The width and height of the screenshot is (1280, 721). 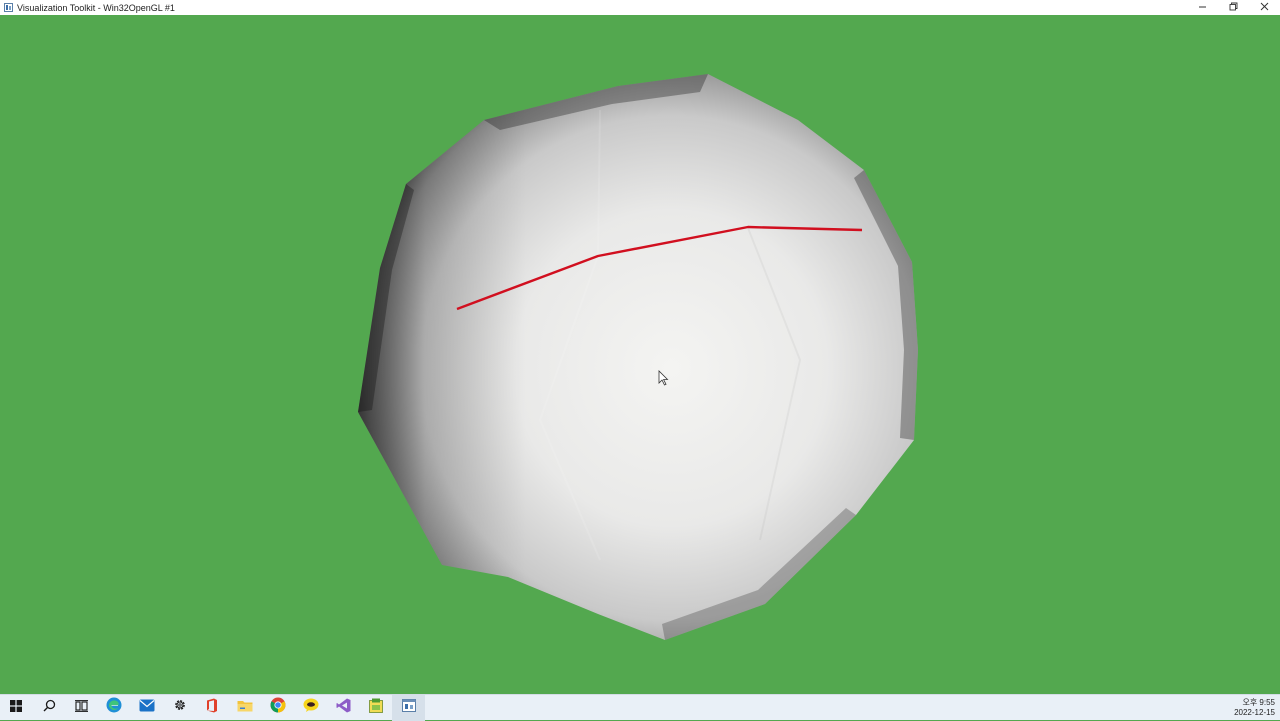 I want to click on taskbar-chrome, so click(x=278, y=708).